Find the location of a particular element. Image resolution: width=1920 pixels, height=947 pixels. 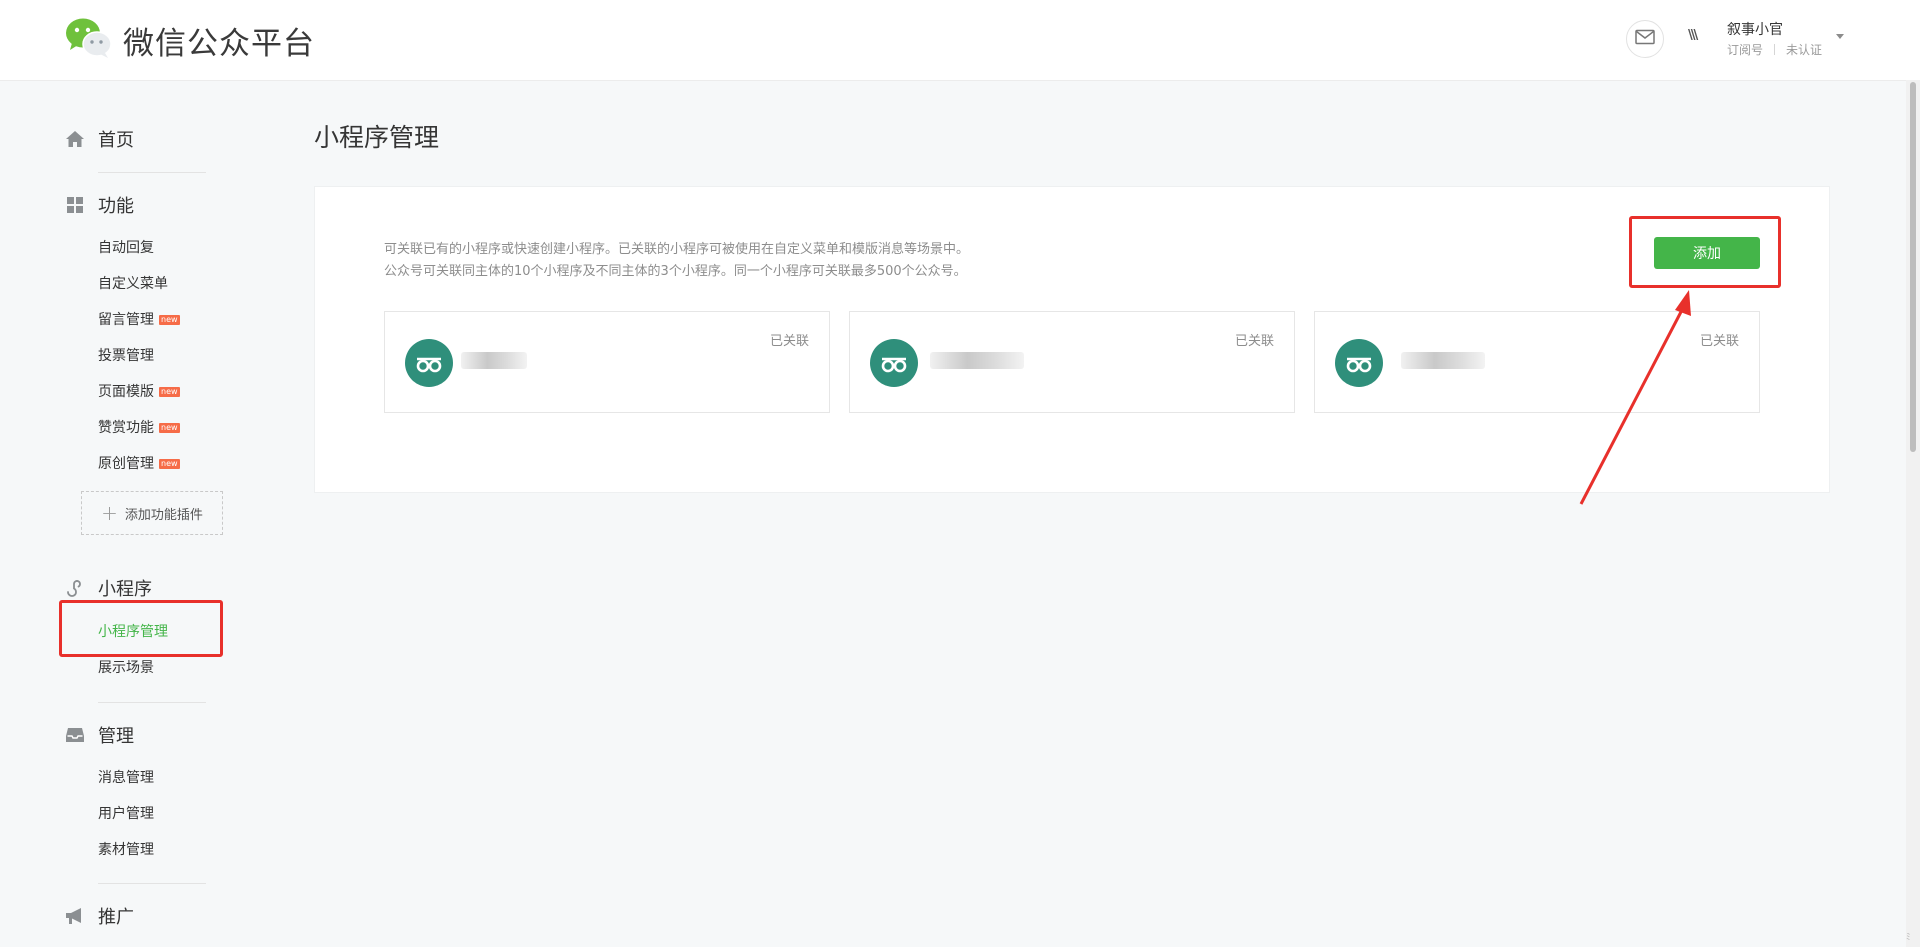

sidebar-item-label: 投票管理 is located at coordinates (126, 356).